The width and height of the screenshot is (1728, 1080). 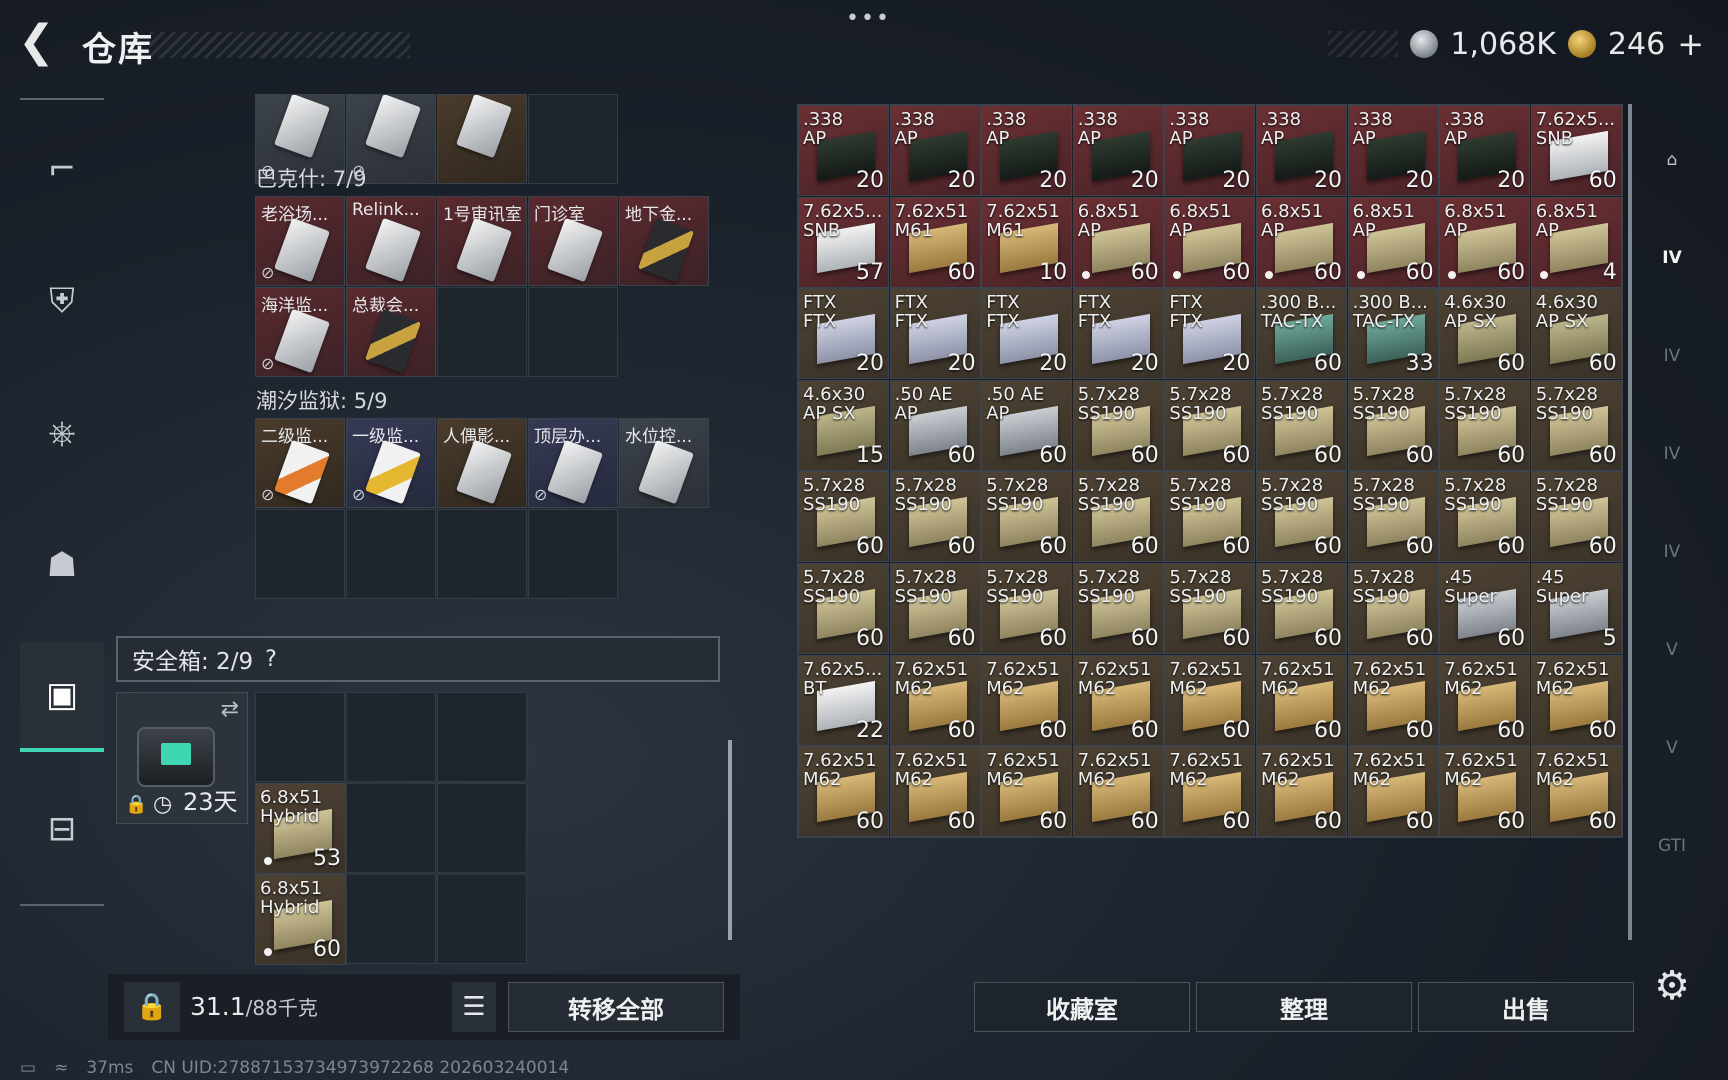 I want to click on storage-tab-6: V, so click(x=1672, y=650).